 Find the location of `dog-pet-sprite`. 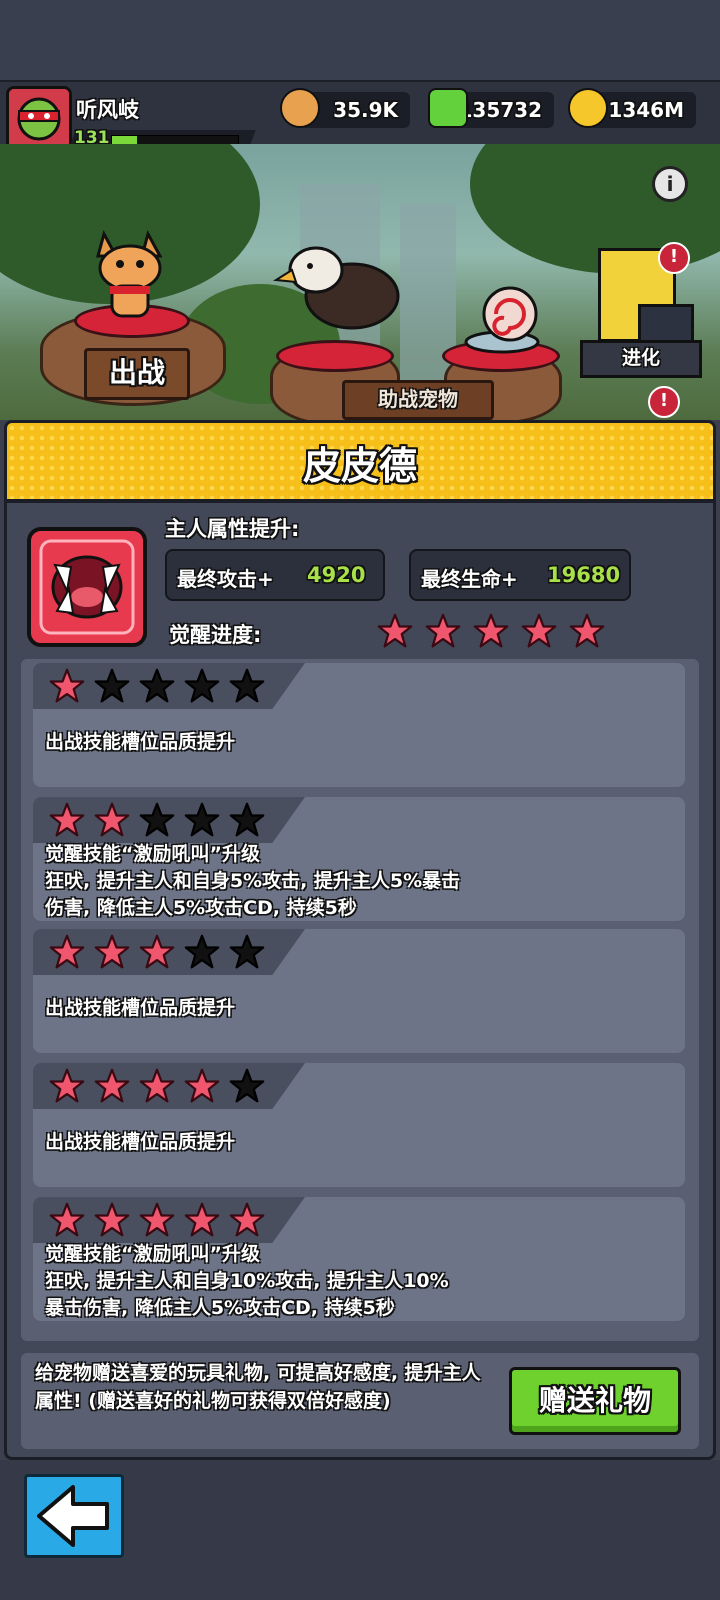

dog-pet-sprite is located at coordinates (130, 276).